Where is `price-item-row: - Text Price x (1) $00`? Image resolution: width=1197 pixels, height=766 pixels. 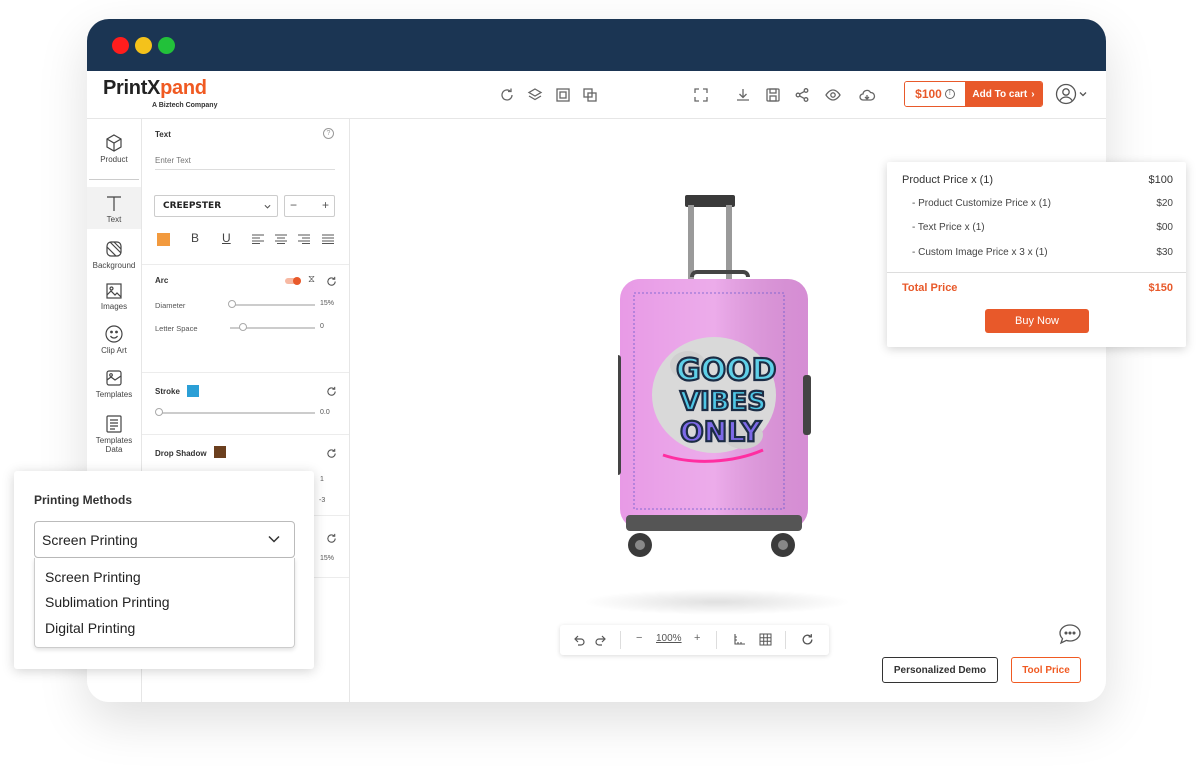
price-item-row: - Text Price x (1) $00 is located at coordinates (1042, 227).